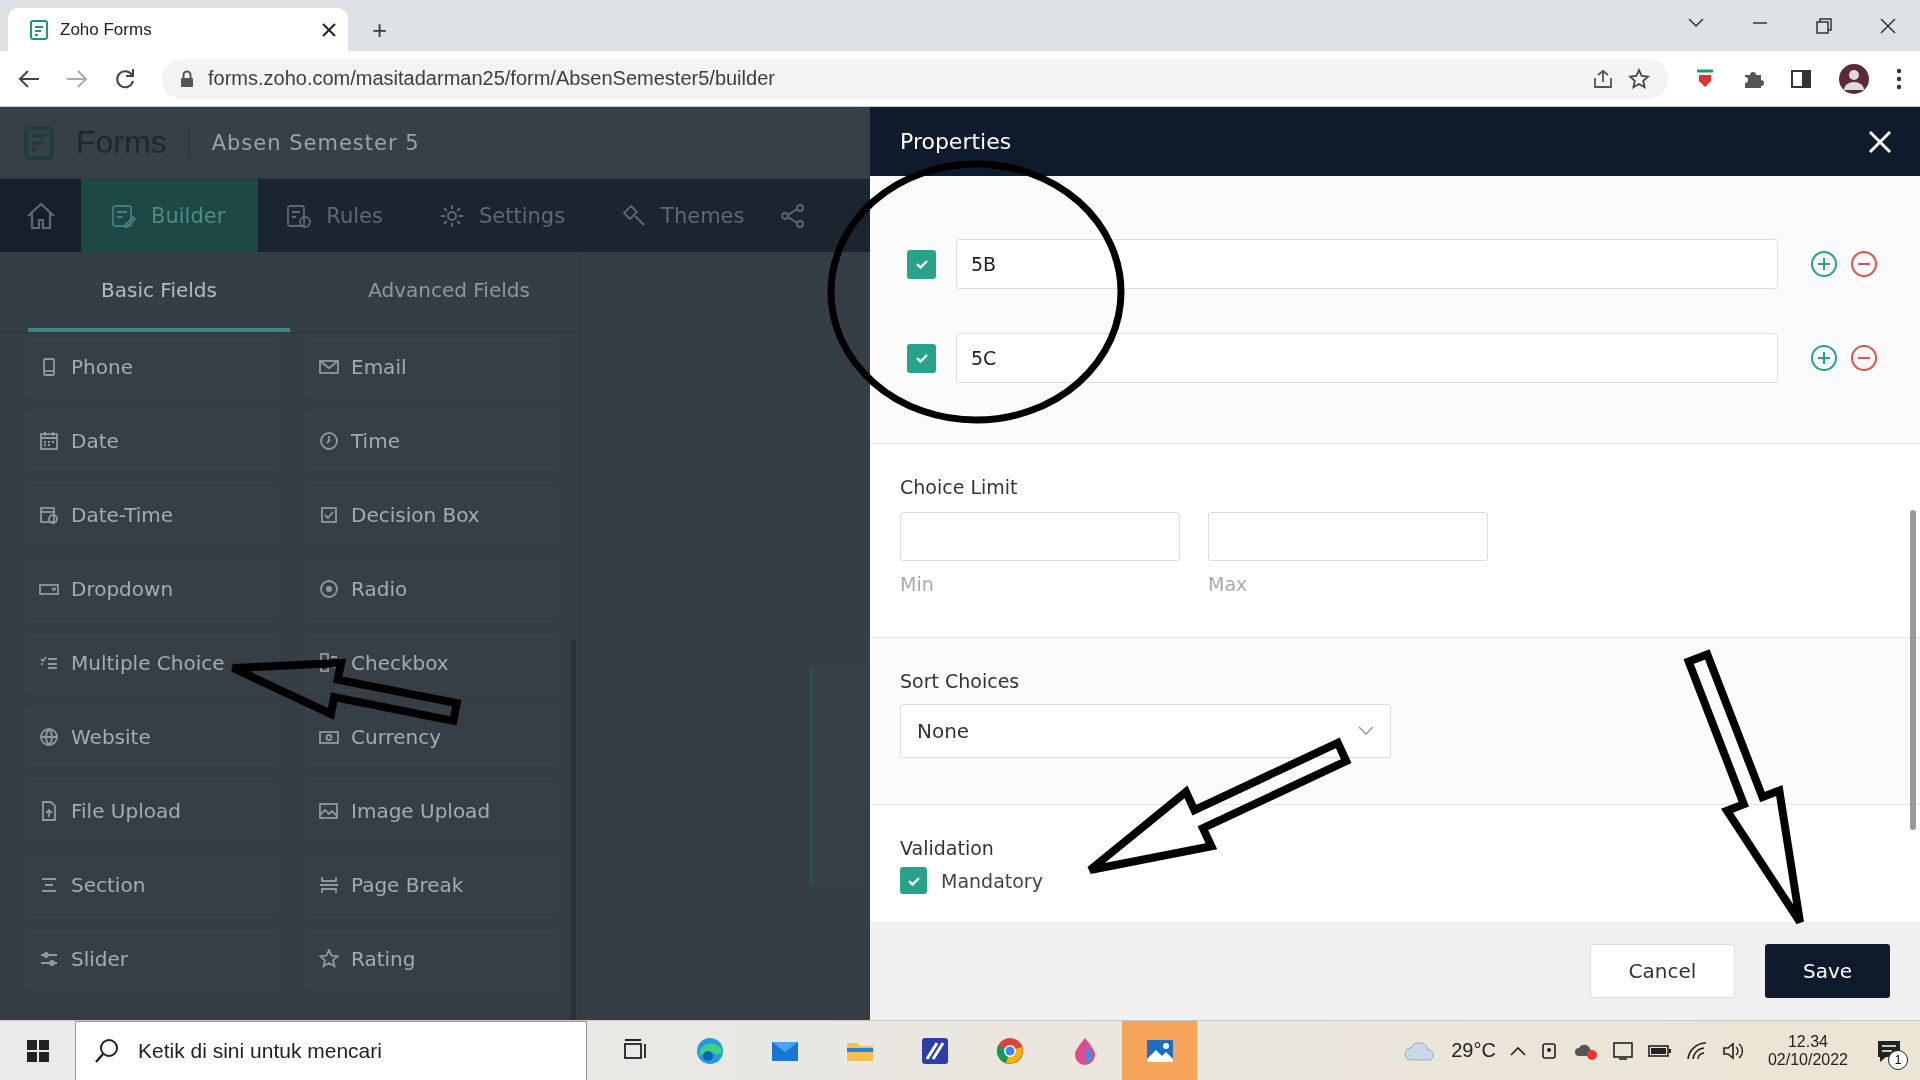  What do you see at coordinates (400, 663) in the screenshot?
I see `field-label: Checkbox` at bounding box center [400, 663].